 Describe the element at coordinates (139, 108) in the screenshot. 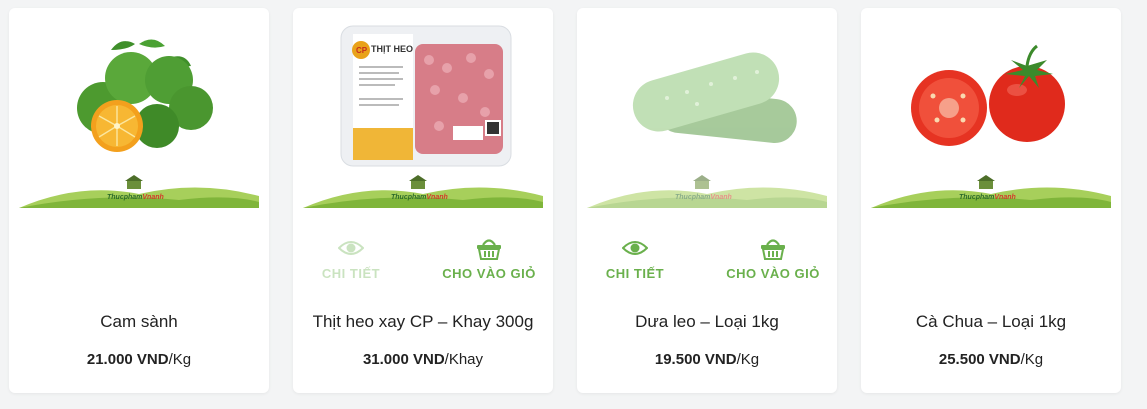

I see `product-image-oranges: ThucphamVnanh` at that location.